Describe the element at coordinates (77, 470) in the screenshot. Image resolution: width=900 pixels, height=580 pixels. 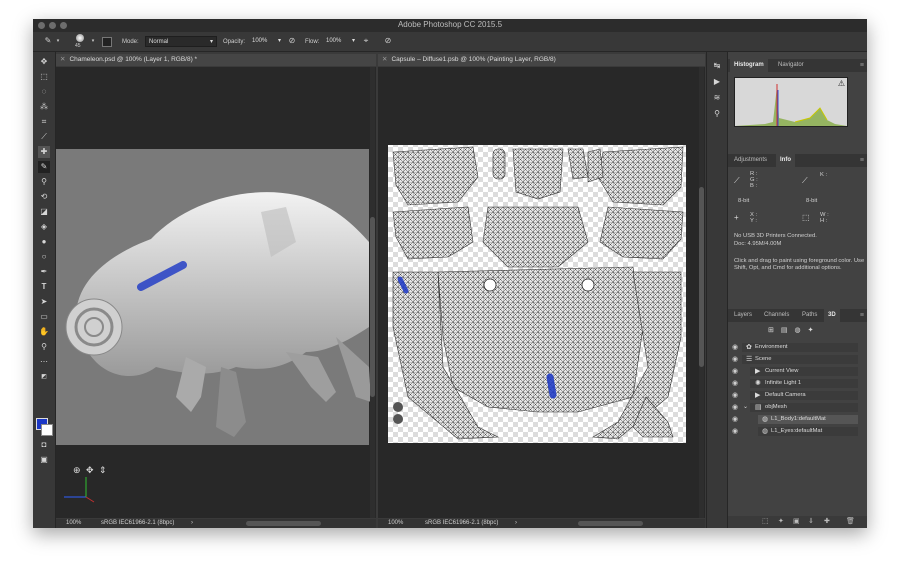
I see `3d-orbit-icon: ⊕` at that location.